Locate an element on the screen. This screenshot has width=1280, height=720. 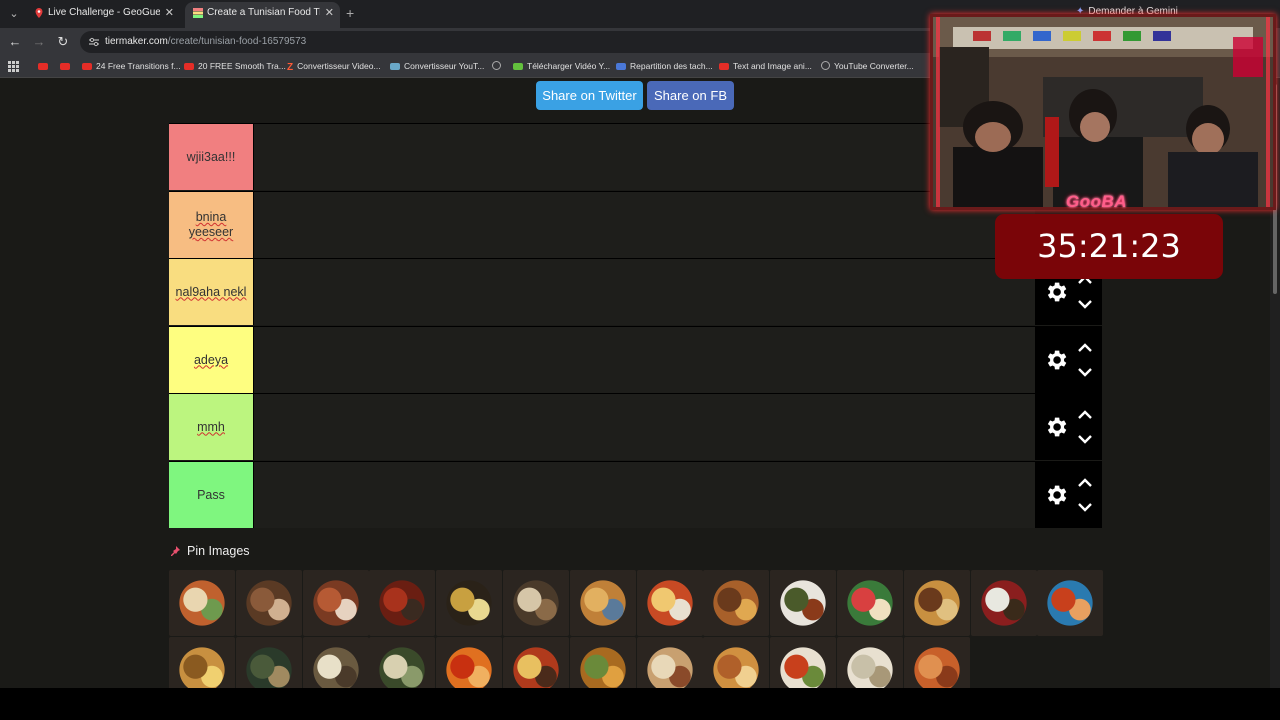
download-icon is located at coordinates (518, 66).